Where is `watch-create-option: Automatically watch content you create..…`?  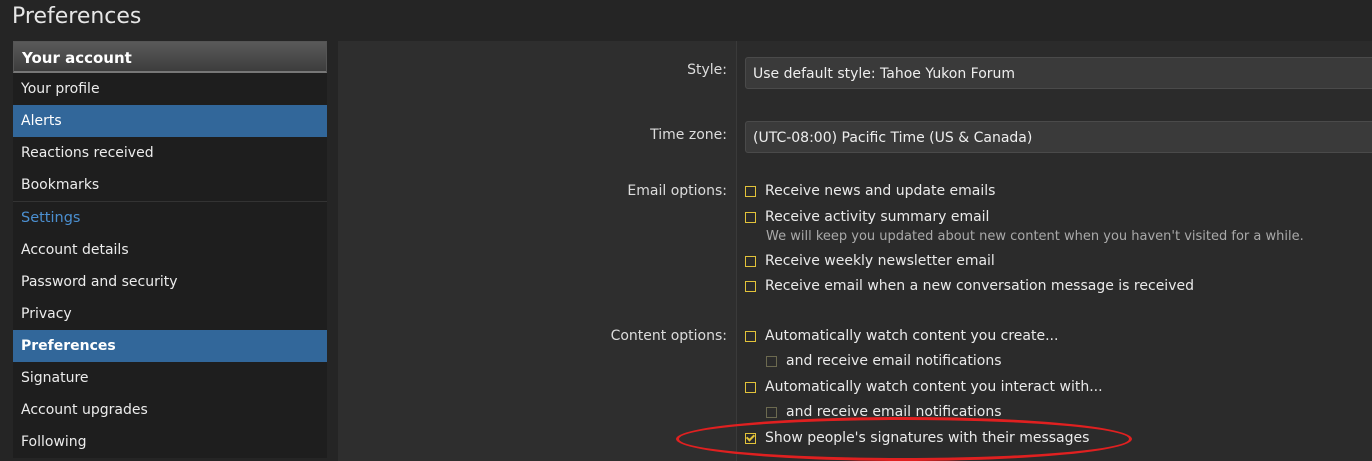 watch-create-option: Automatically watch content you create..… is located at coordinates (901, 336).